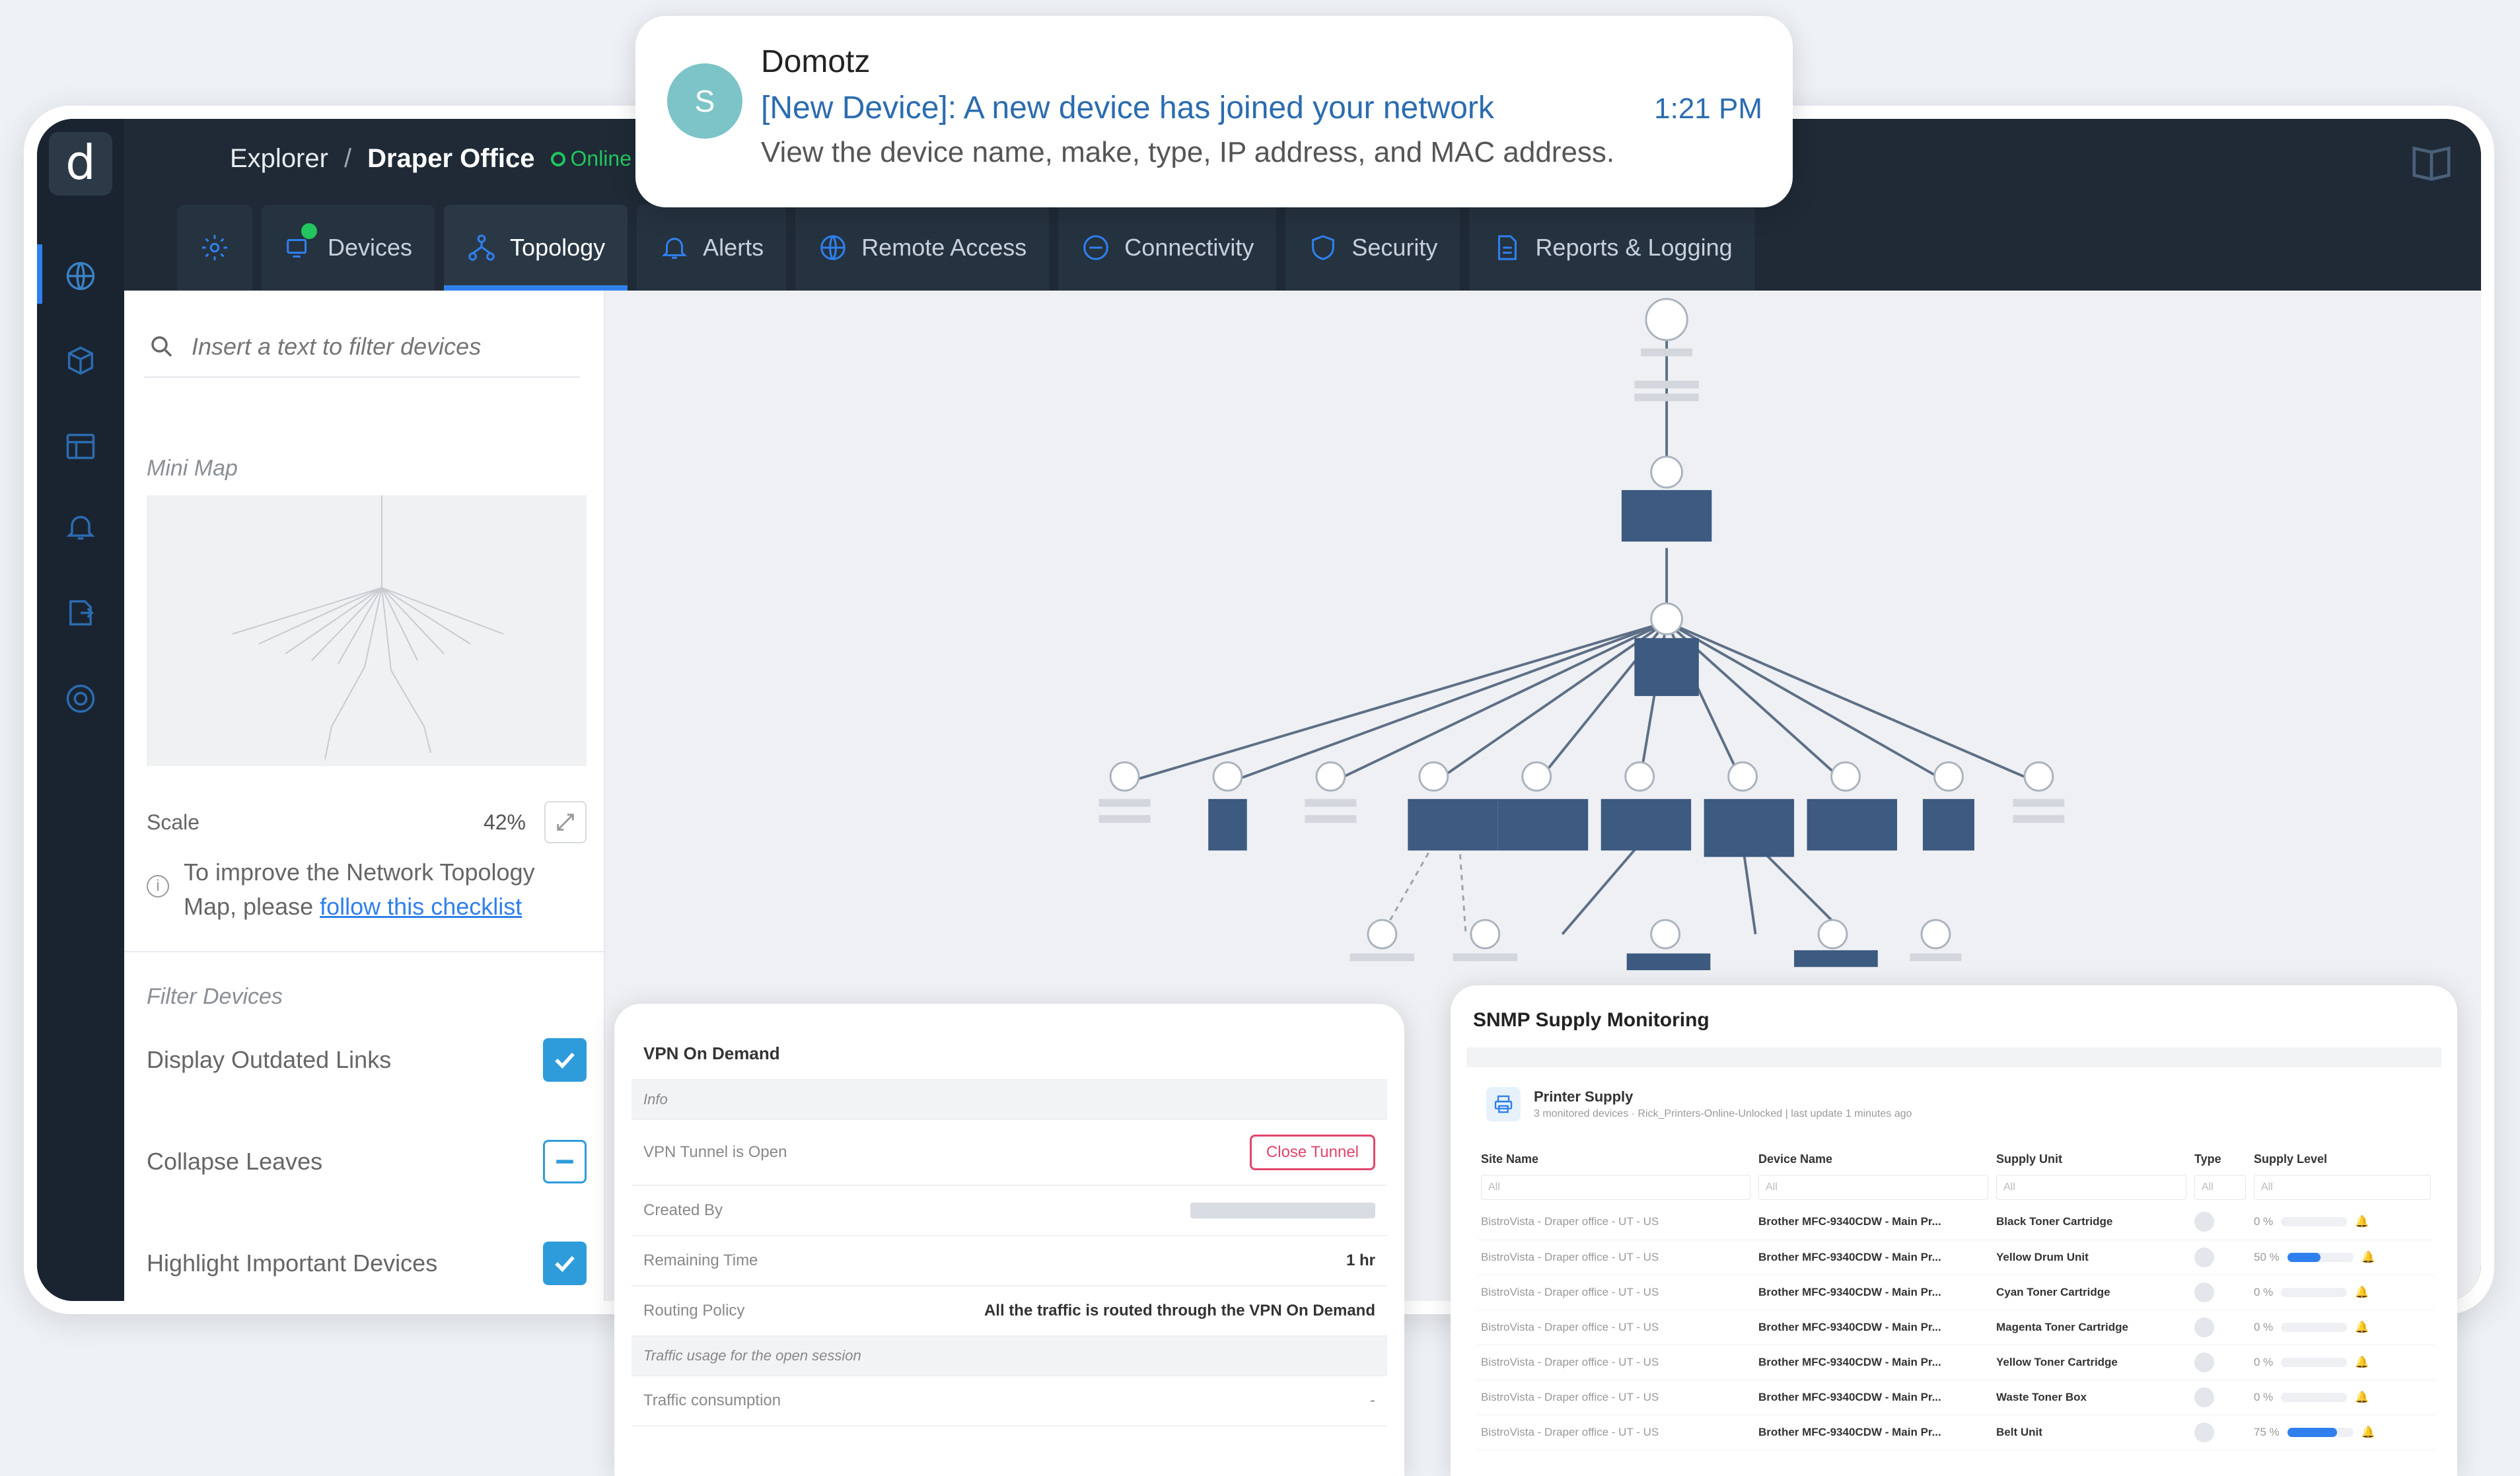 The height and width of the screenshot is (1476, 2520). I want to click on checklist-link: follow this checklist, so click(421, 906).